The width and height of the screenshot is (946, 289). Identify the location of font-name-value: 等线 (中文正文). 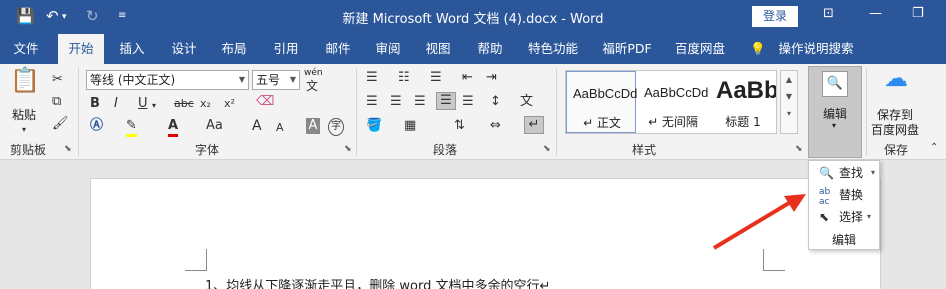
(133, 80).